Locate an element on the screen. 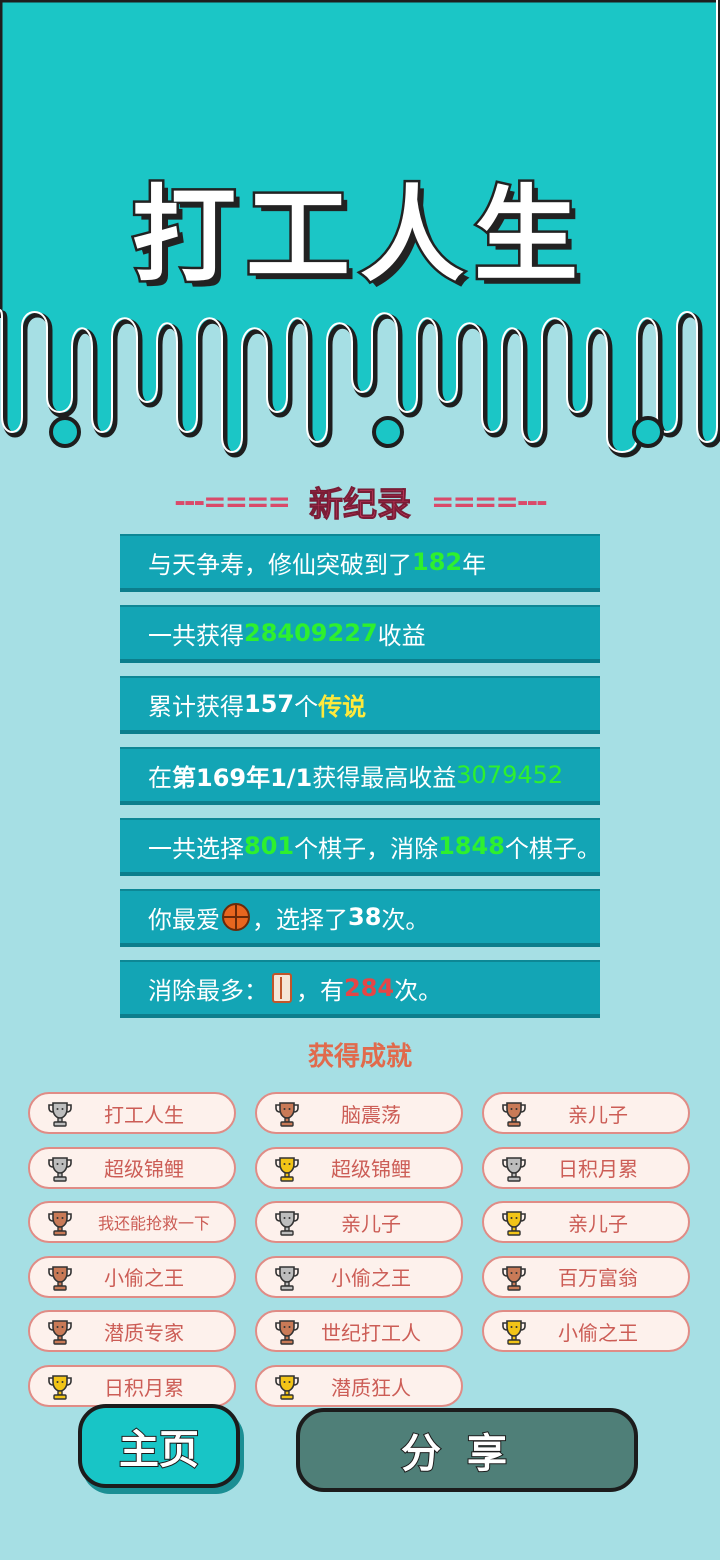 The width and height of the screenshot is (720, 1560). stat-legends: 累计获得 157 个传说 is located at coordinates (360, 705).